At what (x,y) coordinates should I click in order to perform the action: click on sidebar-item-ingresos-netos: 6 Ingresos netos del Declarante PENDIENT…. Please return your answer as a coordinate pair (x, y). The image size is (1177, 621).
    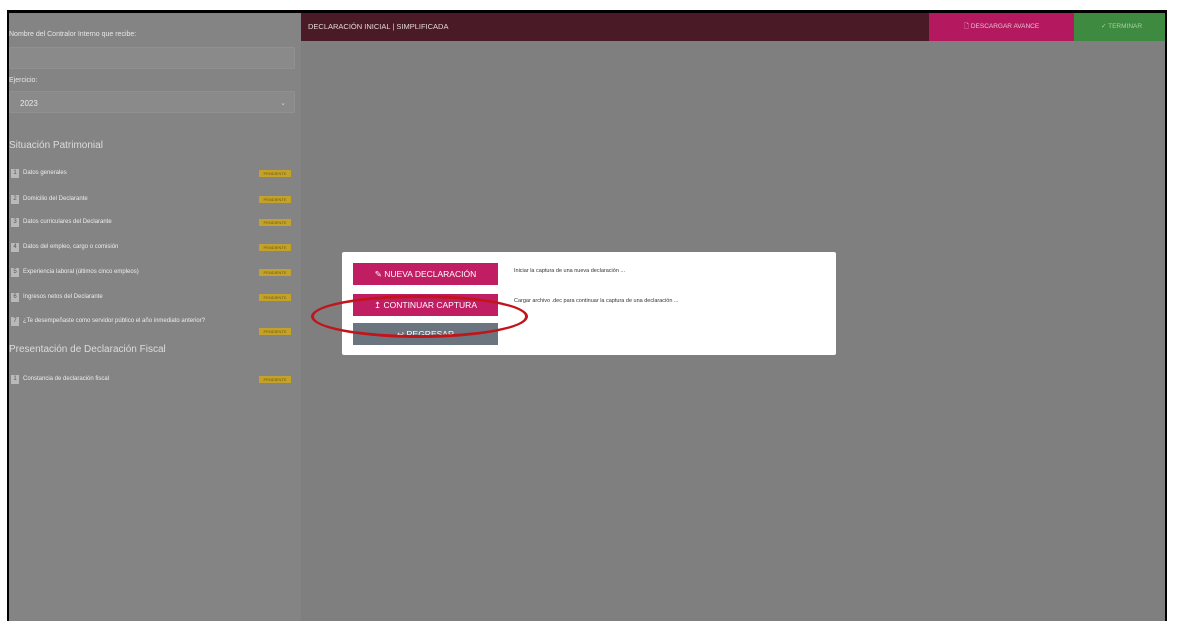
    Looking at the image, I should click on (152, 298).